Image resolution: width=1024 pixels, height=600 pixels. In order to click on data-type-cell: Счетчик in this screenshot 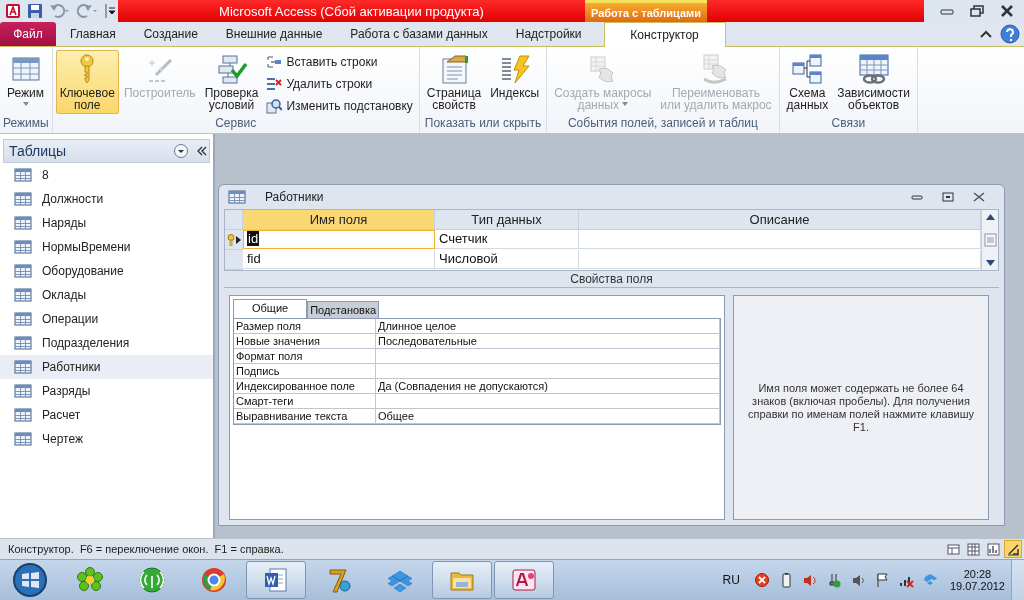, I will do `click(507, 239)`.